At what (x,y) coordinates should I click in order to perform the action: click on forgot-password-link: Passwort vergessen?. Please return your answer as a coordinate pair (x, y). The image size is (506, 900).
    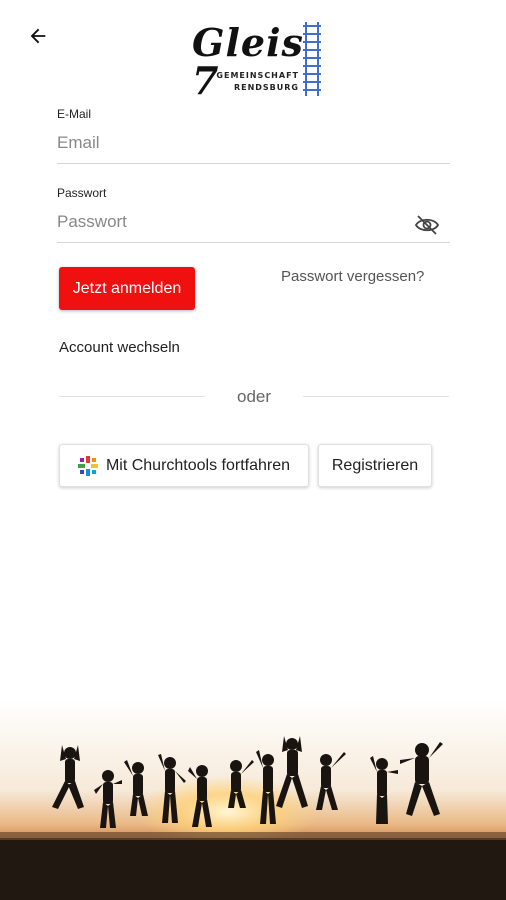
    Looking at the image, I should click on (352, 276).